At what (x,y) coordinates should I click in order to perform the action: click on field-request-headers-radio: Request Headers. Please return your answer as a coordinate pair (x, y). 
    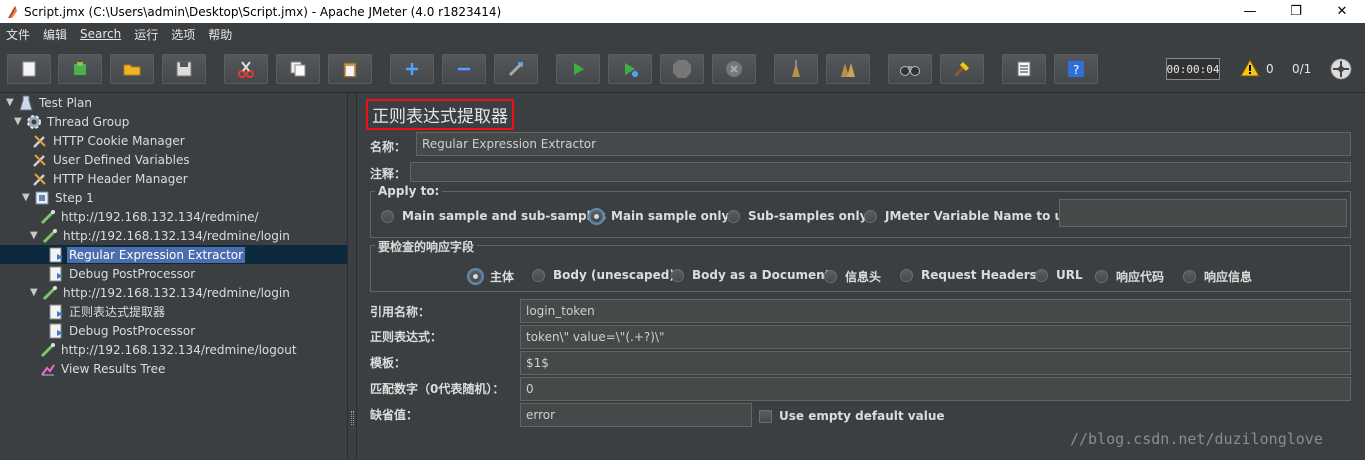
    Looking at the image, I should click on (968, 275).